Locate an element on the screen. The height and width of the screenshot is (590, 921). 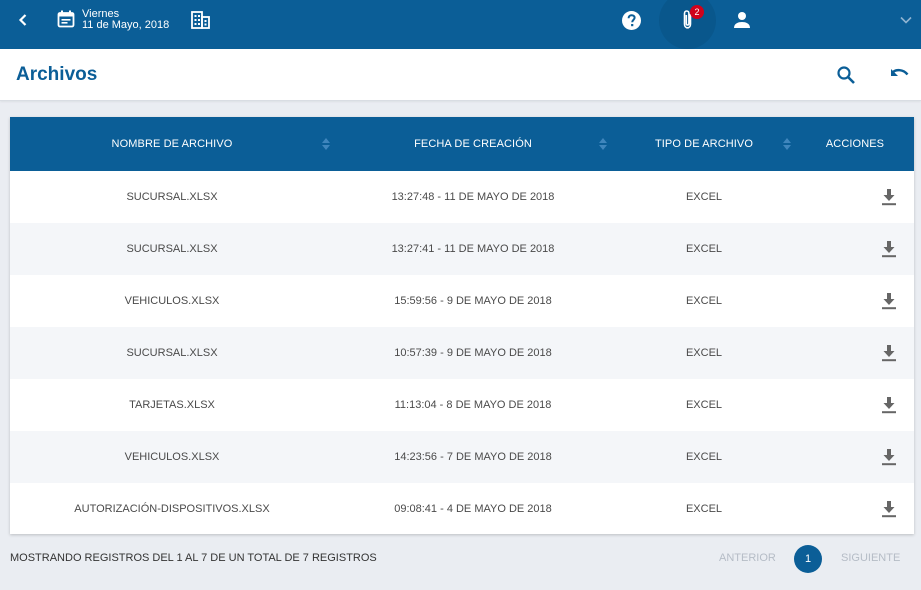
column-header-nombre: NOMBRE DE ARCHIVO is located at coordinates (172, 144).